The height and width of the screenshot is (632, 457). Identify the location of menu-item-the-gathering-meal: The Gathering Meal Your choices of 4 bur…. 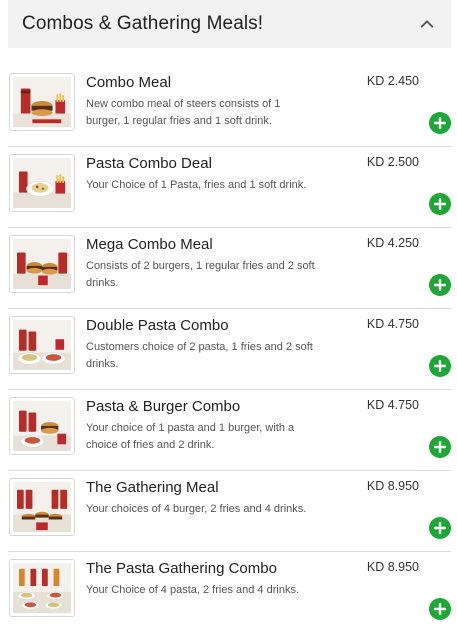
(229, 511).